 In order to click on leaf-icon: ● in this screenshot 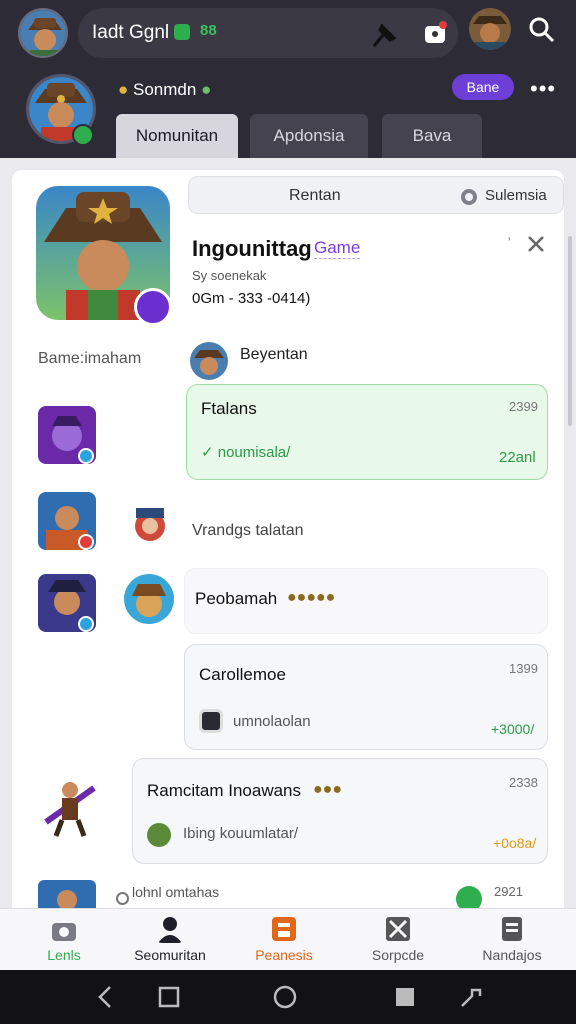, I will do `click(206, 89)`.